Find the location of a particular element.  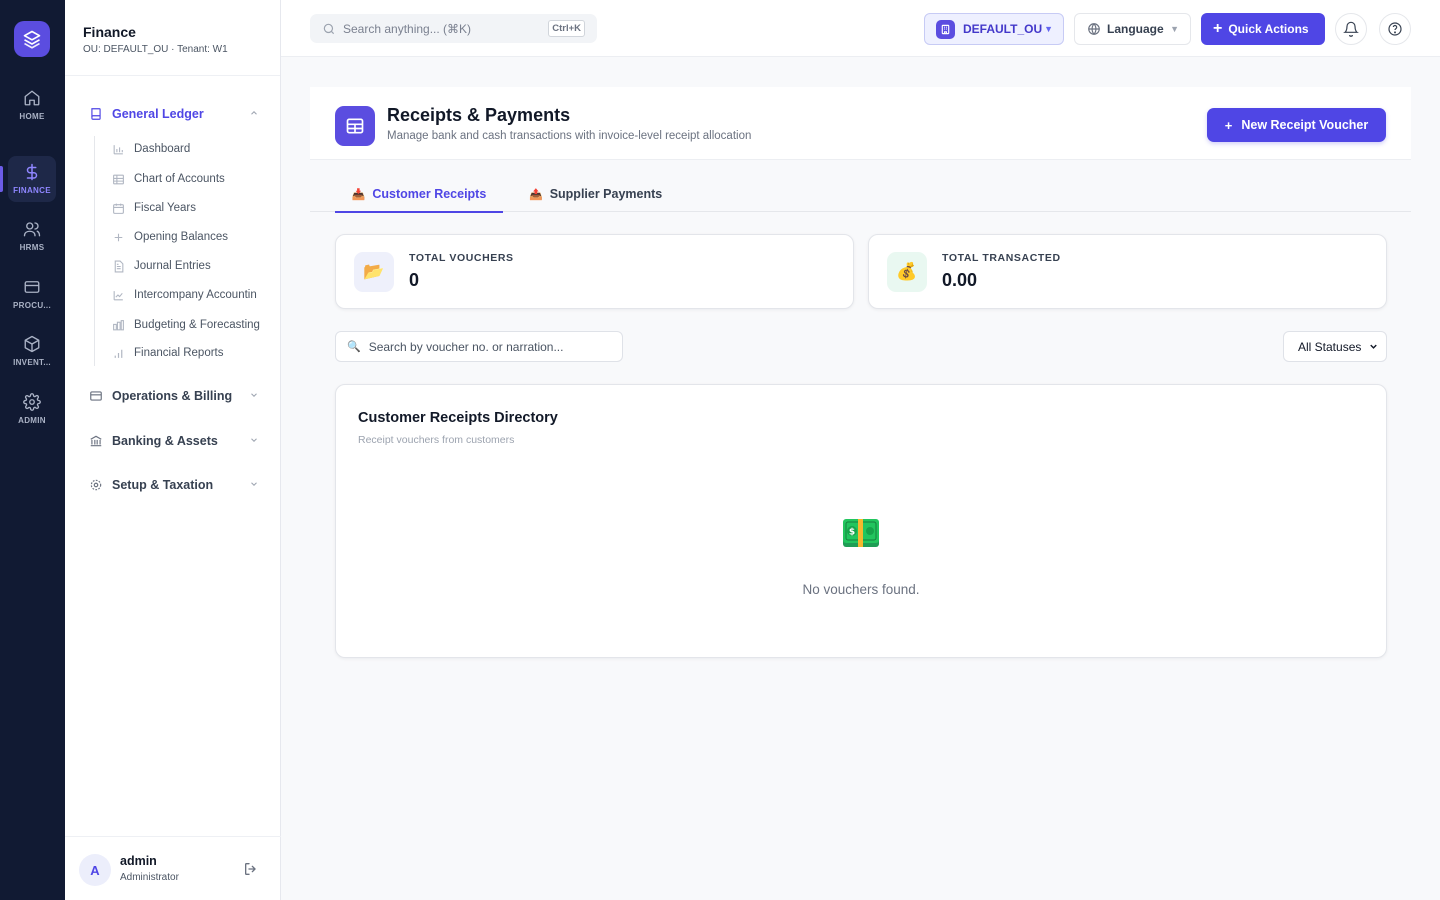

nav-item-opening-balances: Opening Balances is located at coordinates (192, 237).